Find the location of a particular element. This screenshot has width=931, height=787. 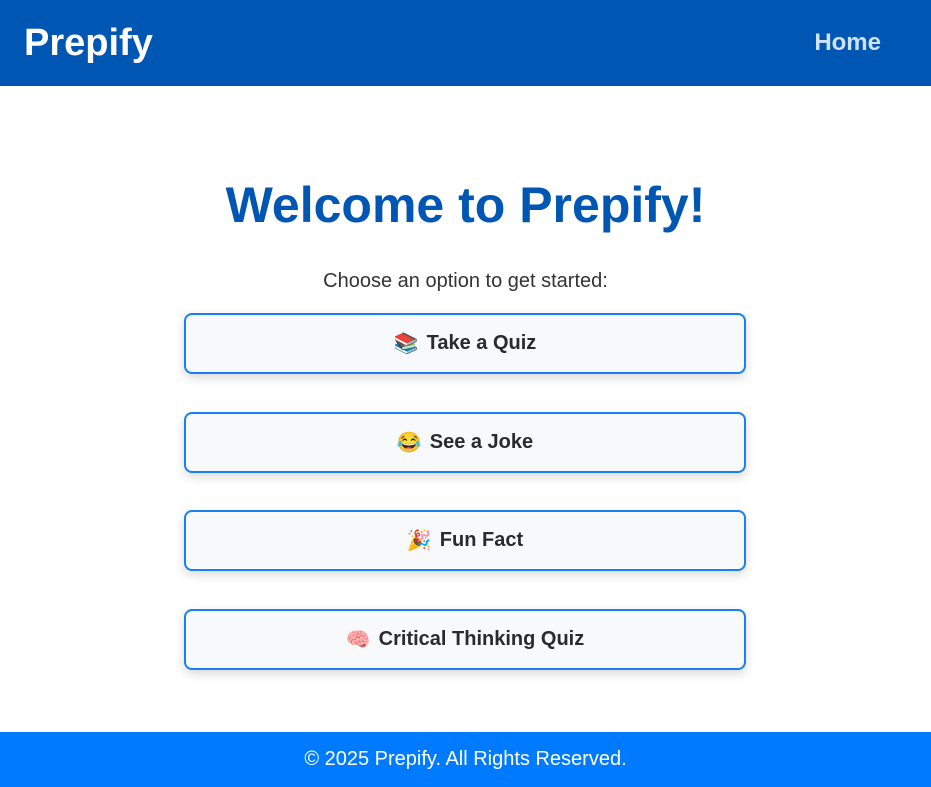

nav-home-link: Home is located at coordinates (847, 43).